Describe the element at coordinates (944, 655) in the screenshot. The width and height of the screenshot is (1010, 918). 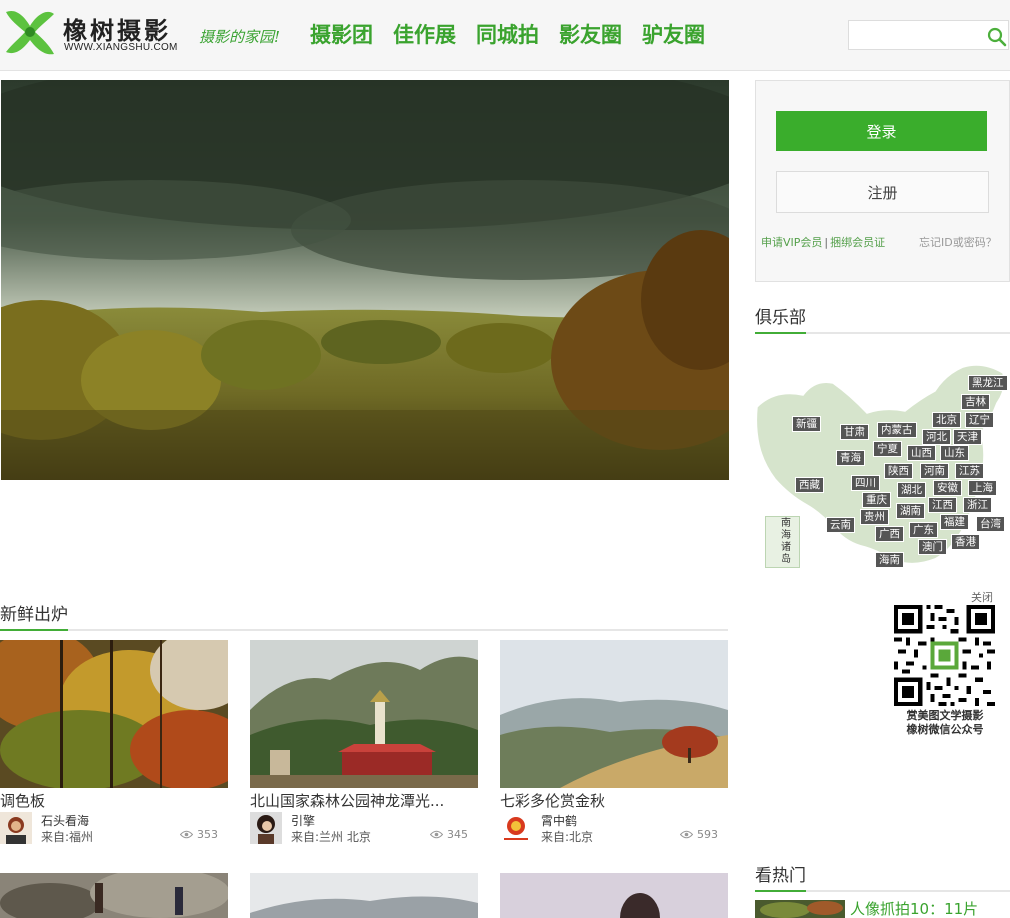
I see `wechat-qr-code-icon` at that location.